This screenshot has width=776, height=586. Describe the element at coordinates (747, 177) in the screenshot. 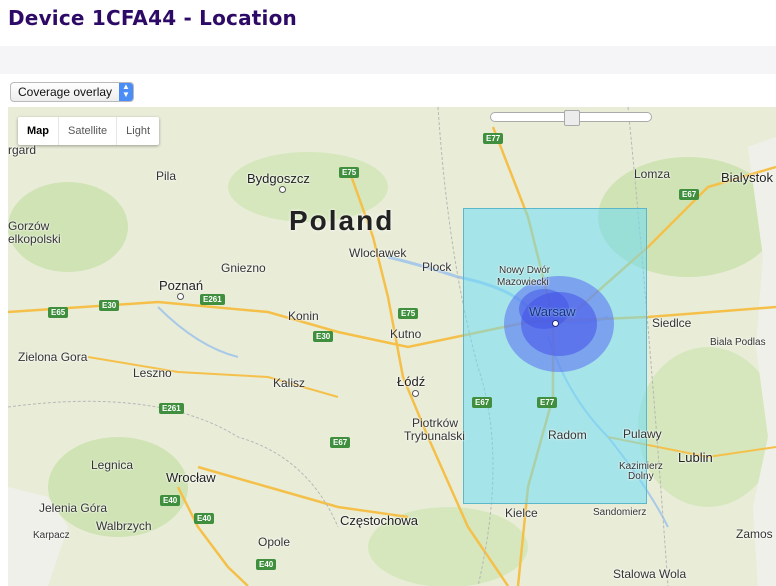

I see `city-label: Bialystok` at that location.